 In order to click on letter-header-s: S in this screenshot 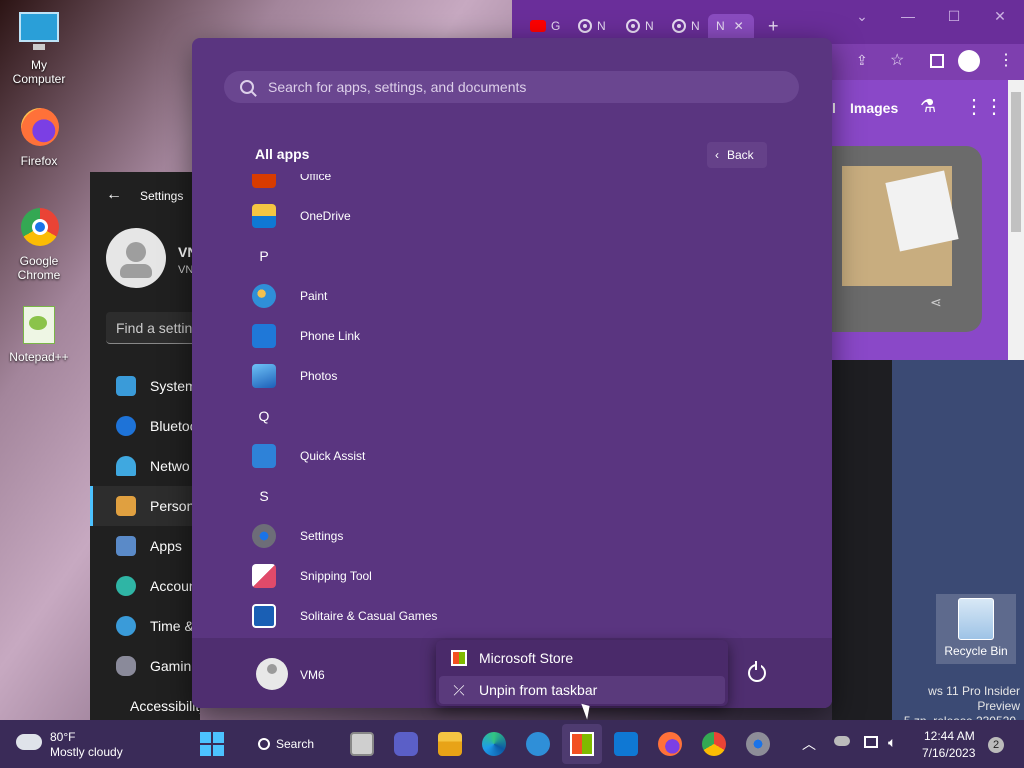, I will do `click(512, 496)`.